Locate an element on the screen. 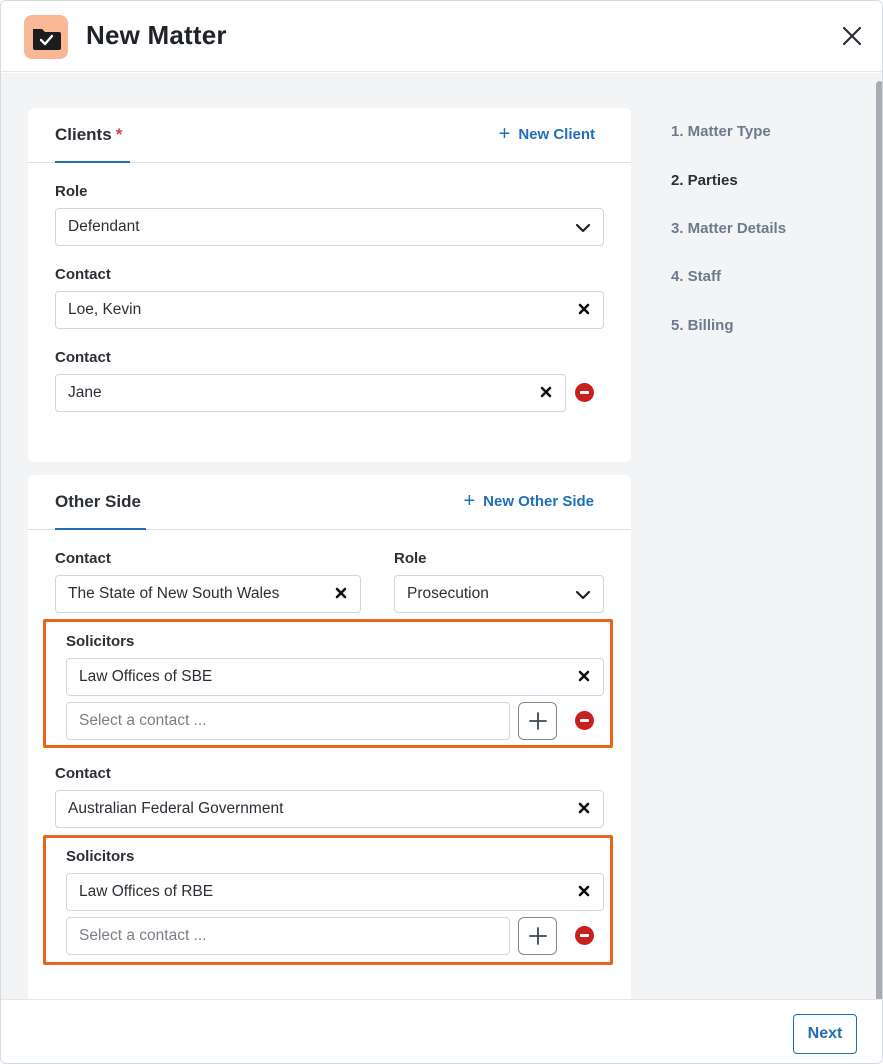  new-client-label: New Client is located at coordinates (556, 134).